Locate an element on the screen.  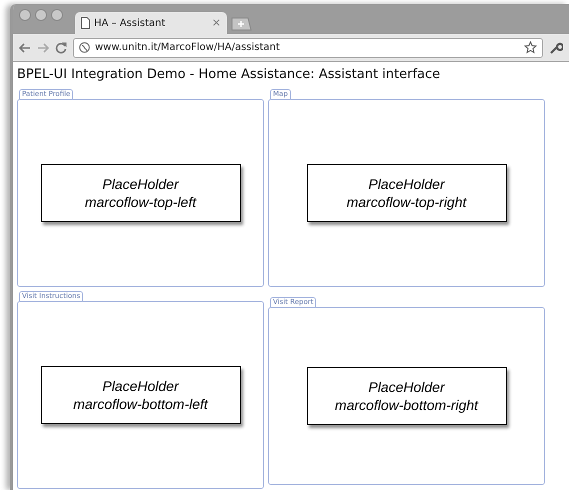
placeholder-text: marcoflow-top-right is located at coordinates (406, 201).